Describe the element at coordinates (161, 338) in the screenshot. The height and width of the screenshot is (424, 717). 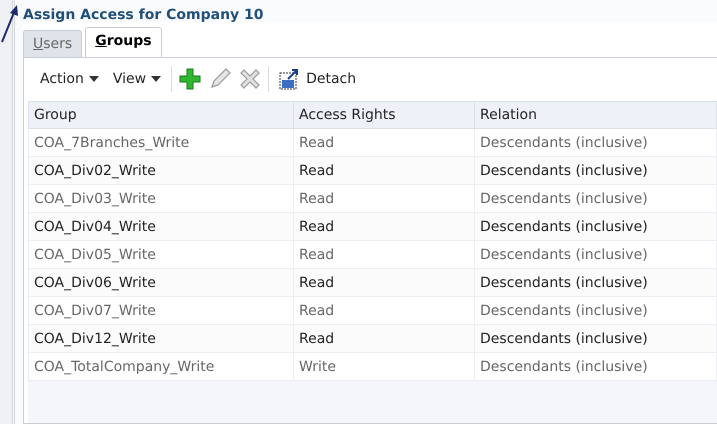
I see `table-cell: COA_Div12_Write` at that location.